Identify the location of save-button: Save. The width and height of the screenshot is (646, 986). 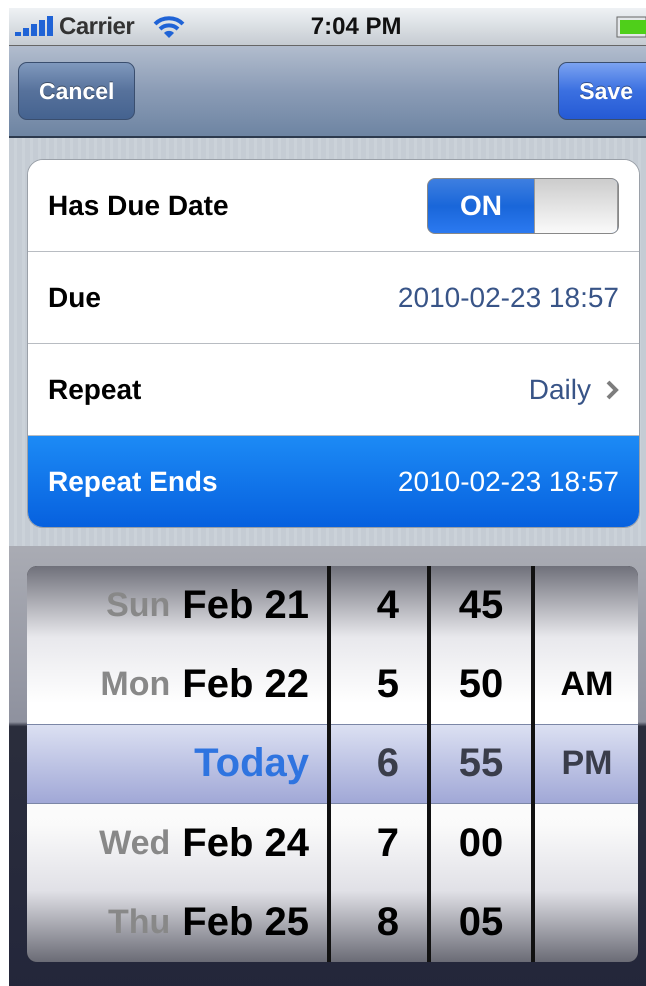
(602, 91).